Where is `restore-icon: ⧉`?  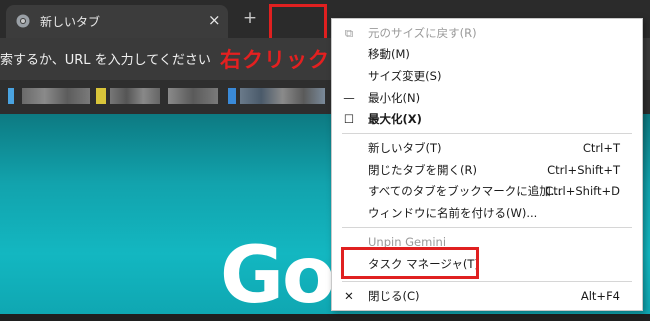 restore-icon: ⧉ is located at coordinates (349, 33).